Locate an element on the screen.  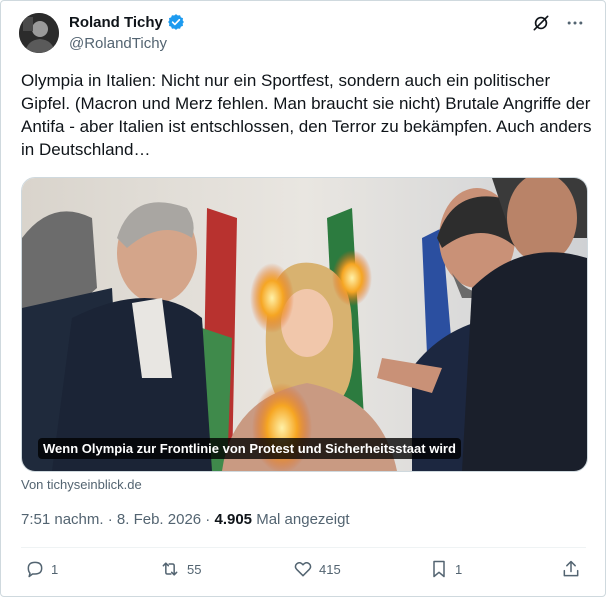
repost-count: 55 is located at coordinates (194, 569).